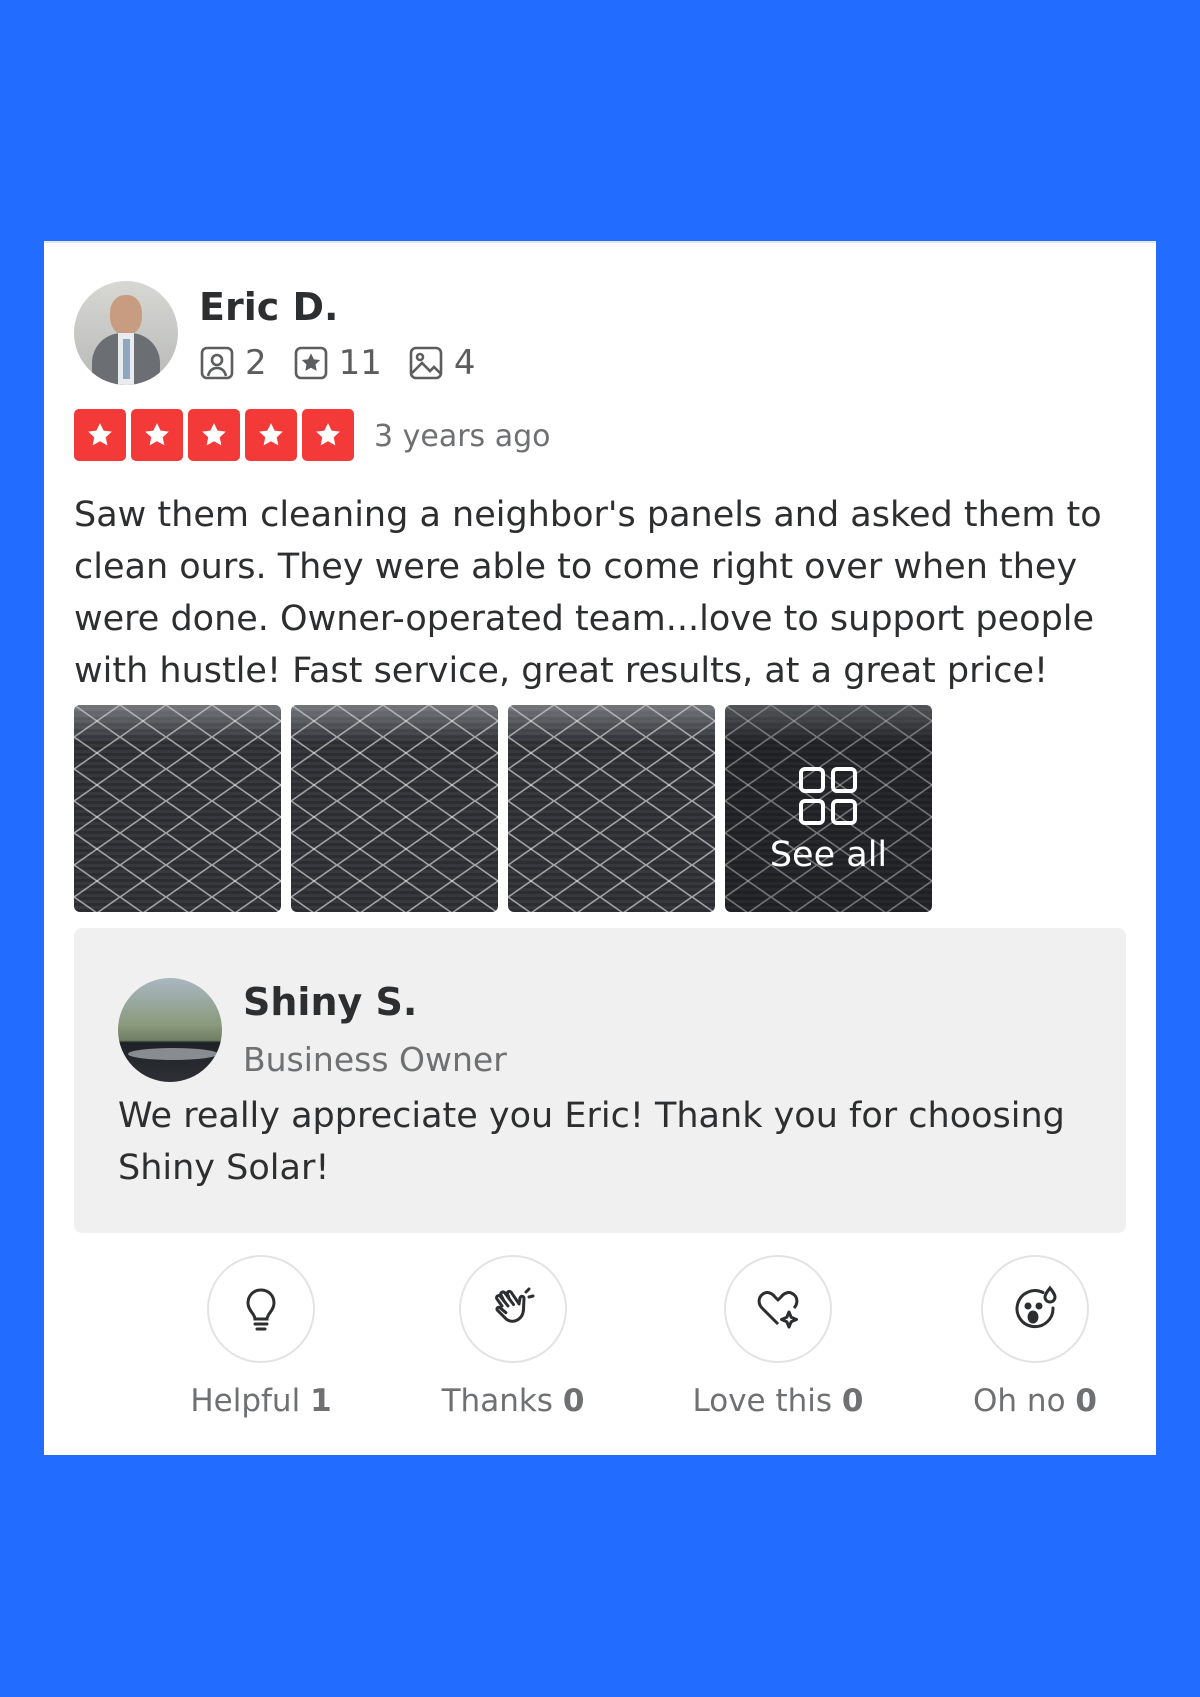 The height and width of the screenshot is (1697, 1200). What do you see at coordinates (1019, 1401) in the screenshot?
I see `reaction-label: Oh no` at bounding box center [1019, 1401].